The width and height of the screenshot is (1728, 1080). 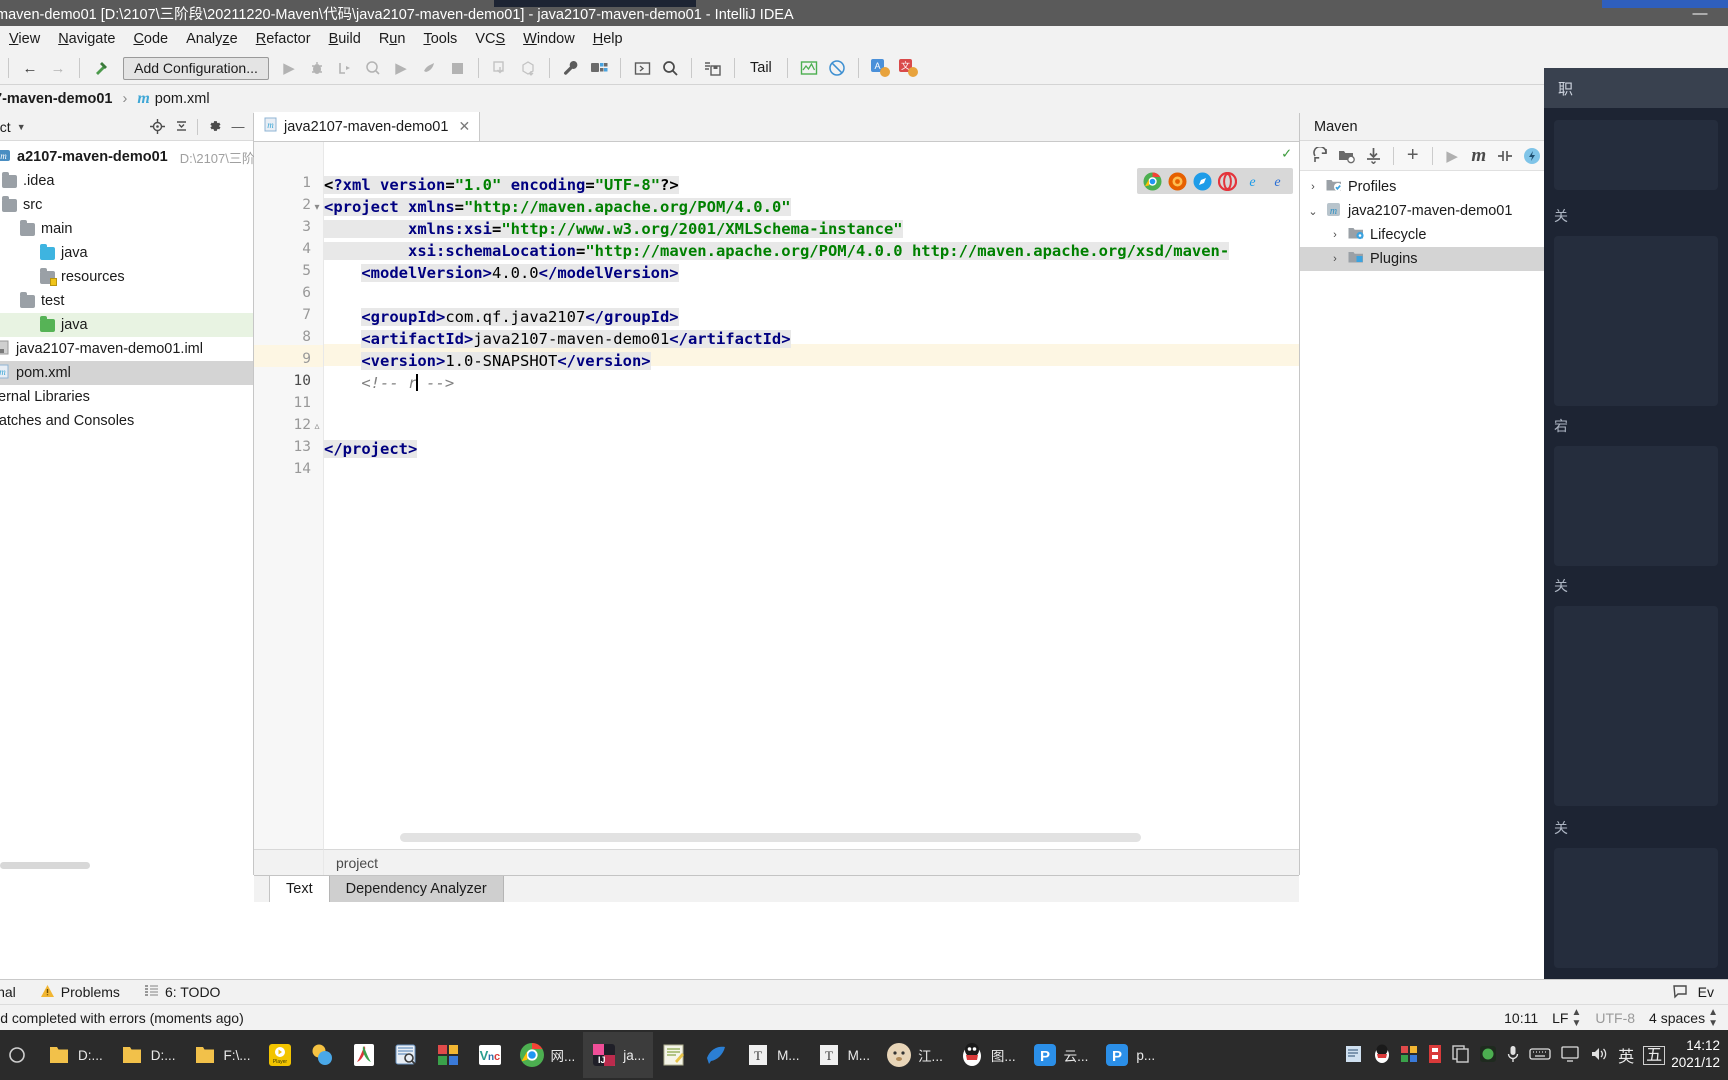 What do you see at coordinates (280, 1055) in the screenshot?
I see `taskbar-item-potplayer: Player` at bounding box center [280, 1055].